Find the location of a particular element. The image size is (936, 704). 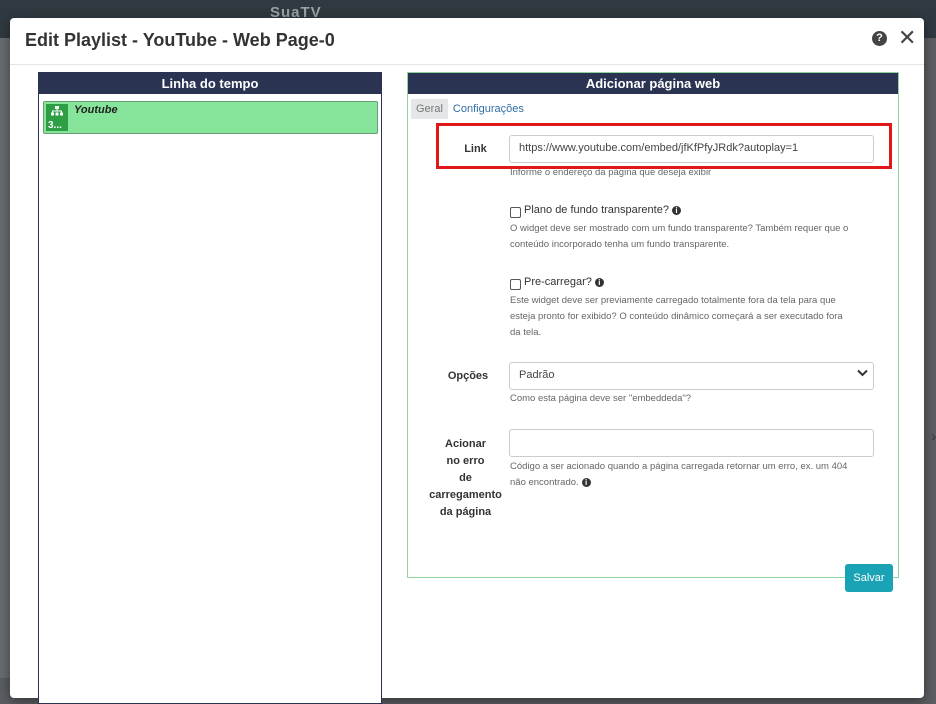

transparent-checkbox-label: Plano de fundo transparente? i is located at coordinates (602, 210).